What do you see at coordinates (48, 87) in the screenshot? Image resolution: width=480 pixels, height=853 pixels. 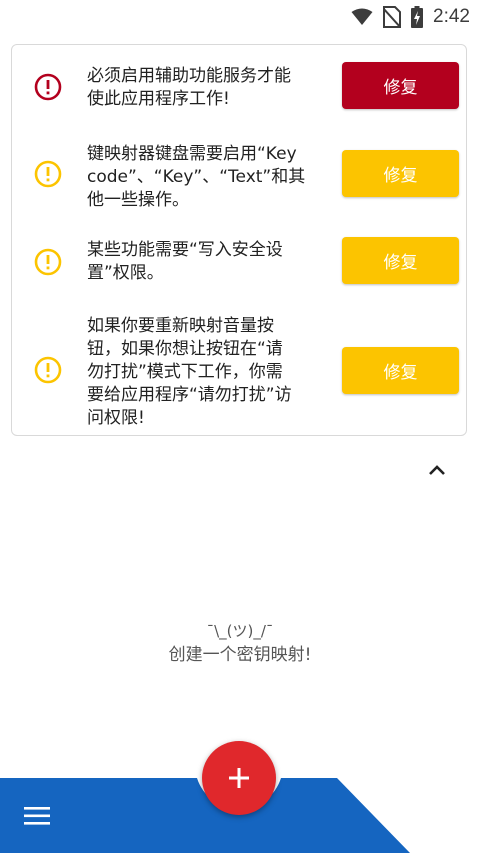 I see `error-icon` at bounding box center [48, 87].